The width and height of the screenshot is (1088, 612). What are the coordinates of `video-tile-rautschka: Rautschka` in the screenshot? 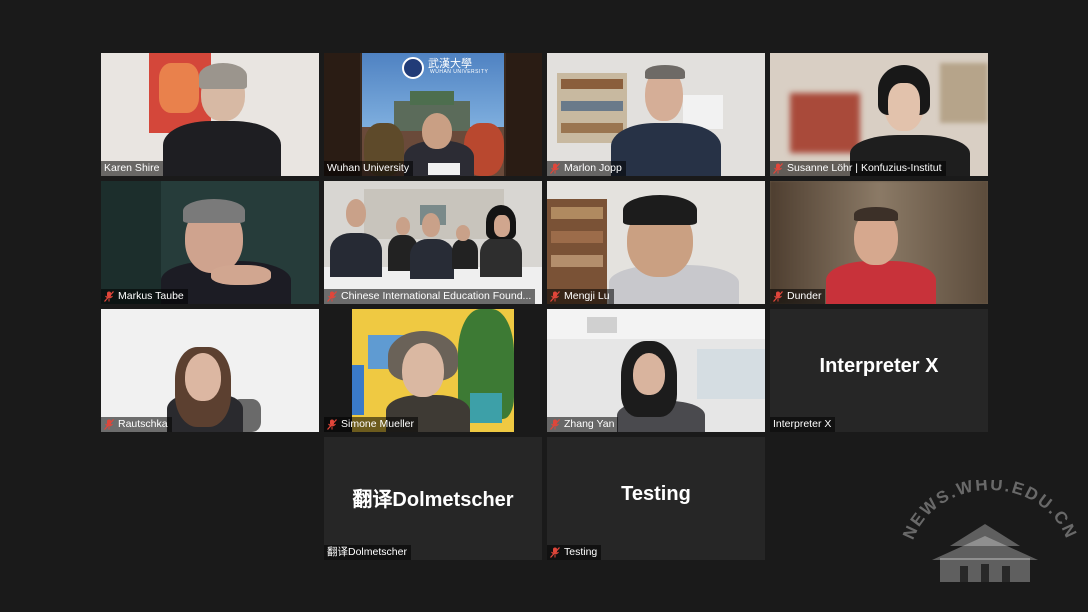 It's located at (210, 370).